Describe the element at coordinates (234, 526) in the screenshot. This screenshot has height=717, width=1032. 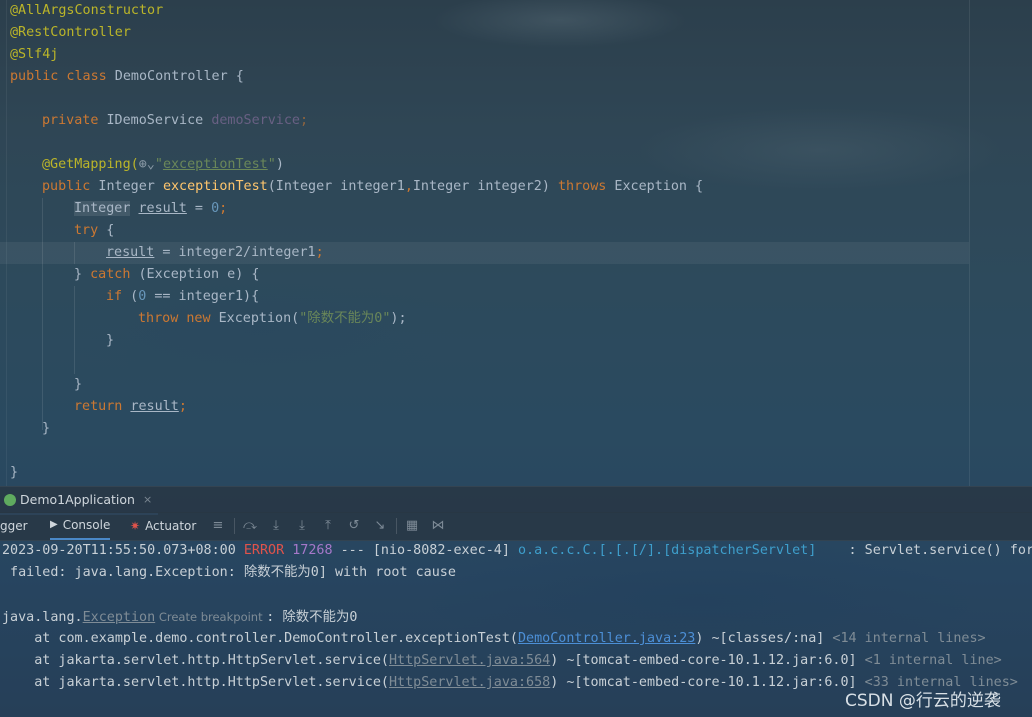
I see `toolbar-separator` at that location.